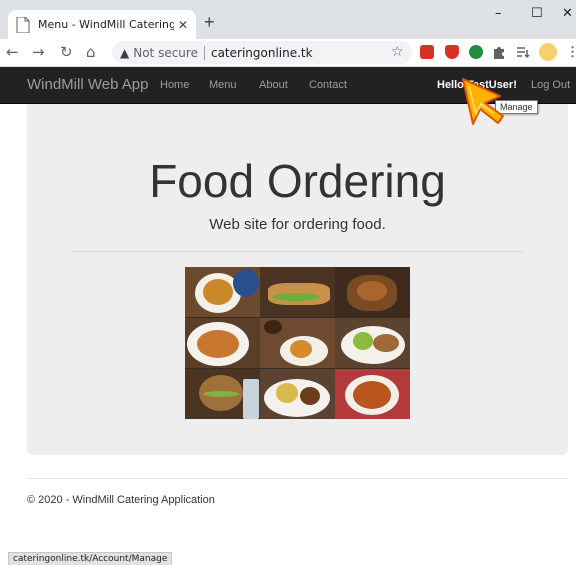  Describe the element at coordinates (106, 24) in the screenshot. I see `tab-title: Menu - WindMill Catering WebA` at that location.